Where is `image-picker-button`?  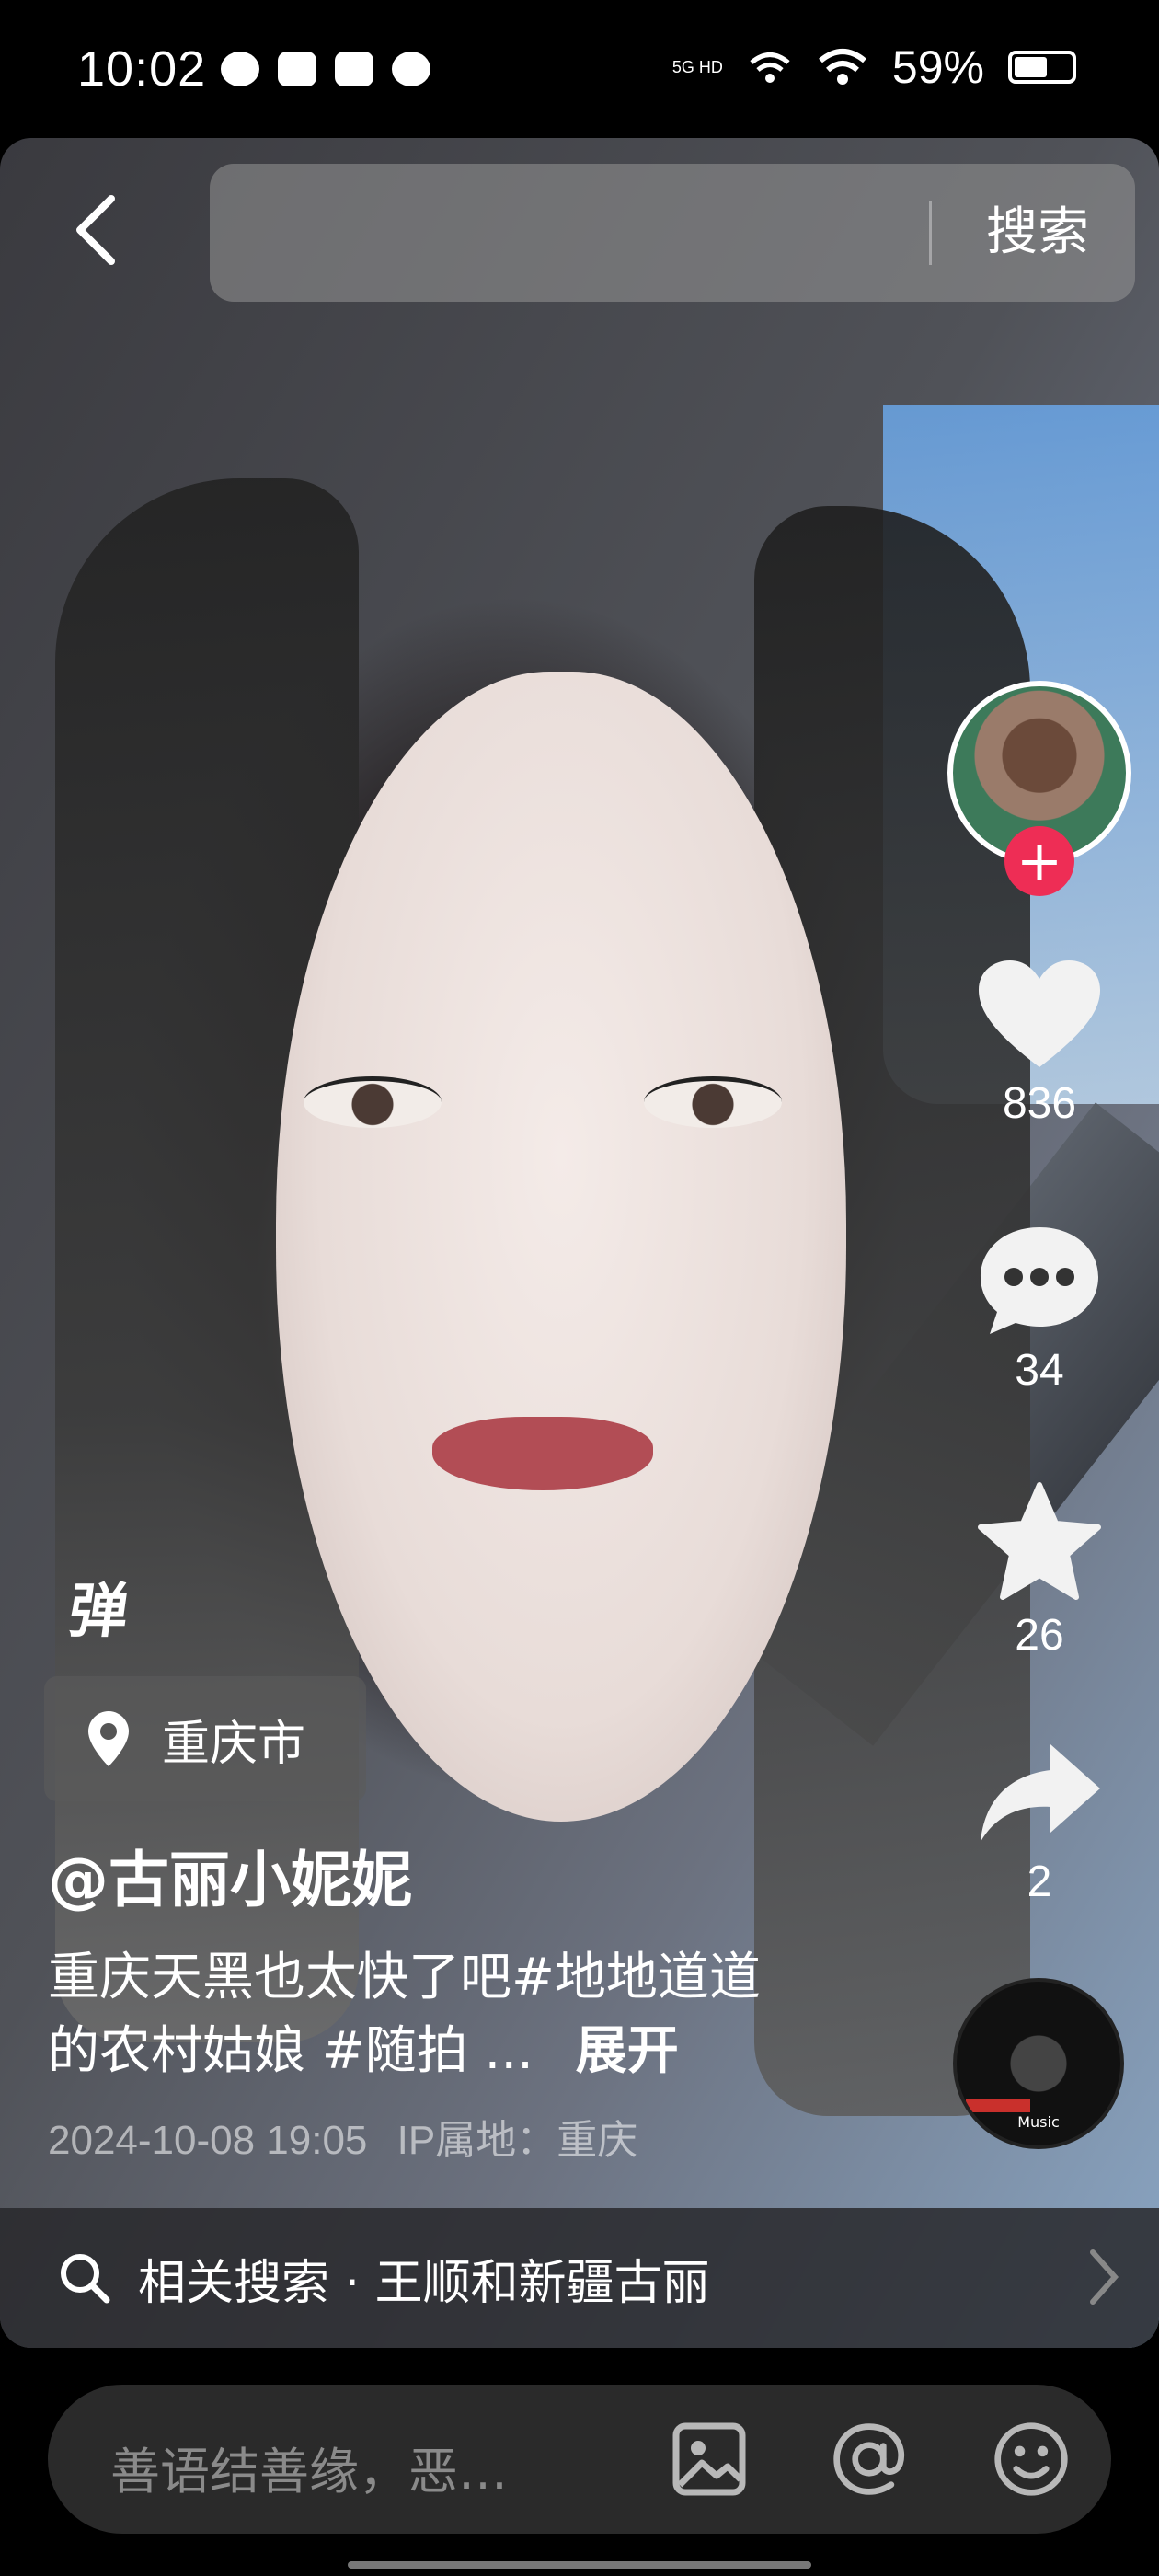
image-picker-button is located at coordinates (709, 2459).